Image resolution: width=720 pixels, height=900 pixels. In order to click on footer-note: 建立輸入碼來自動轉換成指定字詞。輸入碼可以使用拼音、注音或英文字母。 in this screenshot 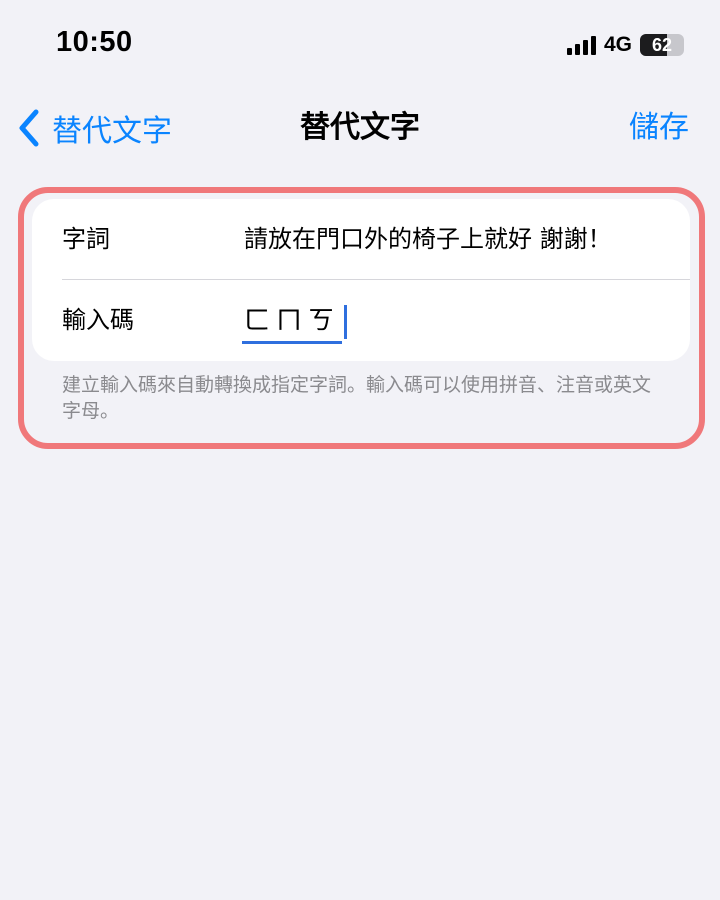, I will do `click(357, 398)`.